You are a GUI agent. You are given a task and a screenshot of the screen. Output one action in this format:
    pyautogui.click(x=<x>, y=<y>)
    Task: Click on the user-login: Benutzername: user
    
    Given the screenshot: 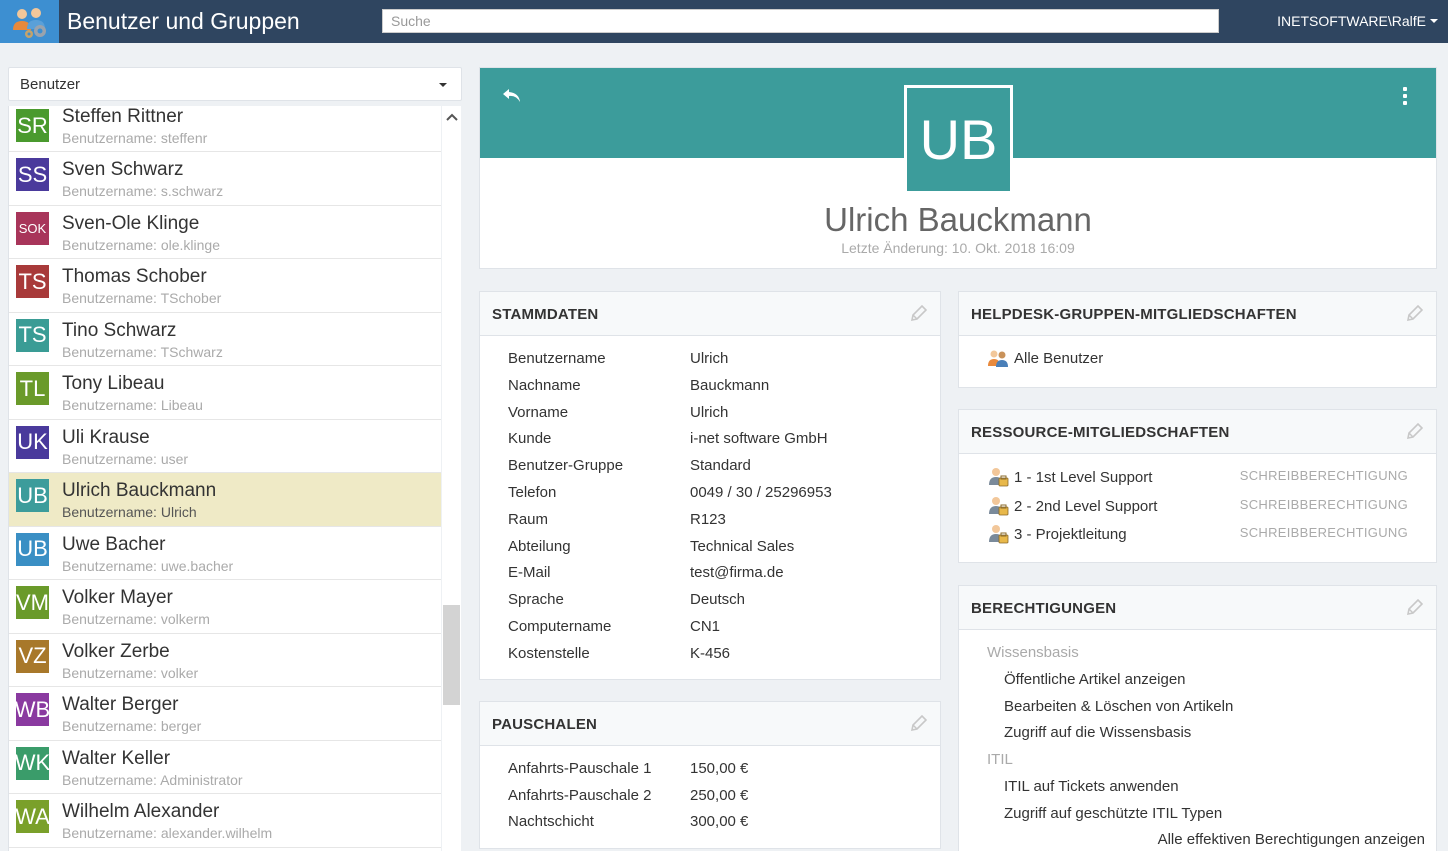 What is the action you would take?
    pyautogui.click(x=125, y=459)
    